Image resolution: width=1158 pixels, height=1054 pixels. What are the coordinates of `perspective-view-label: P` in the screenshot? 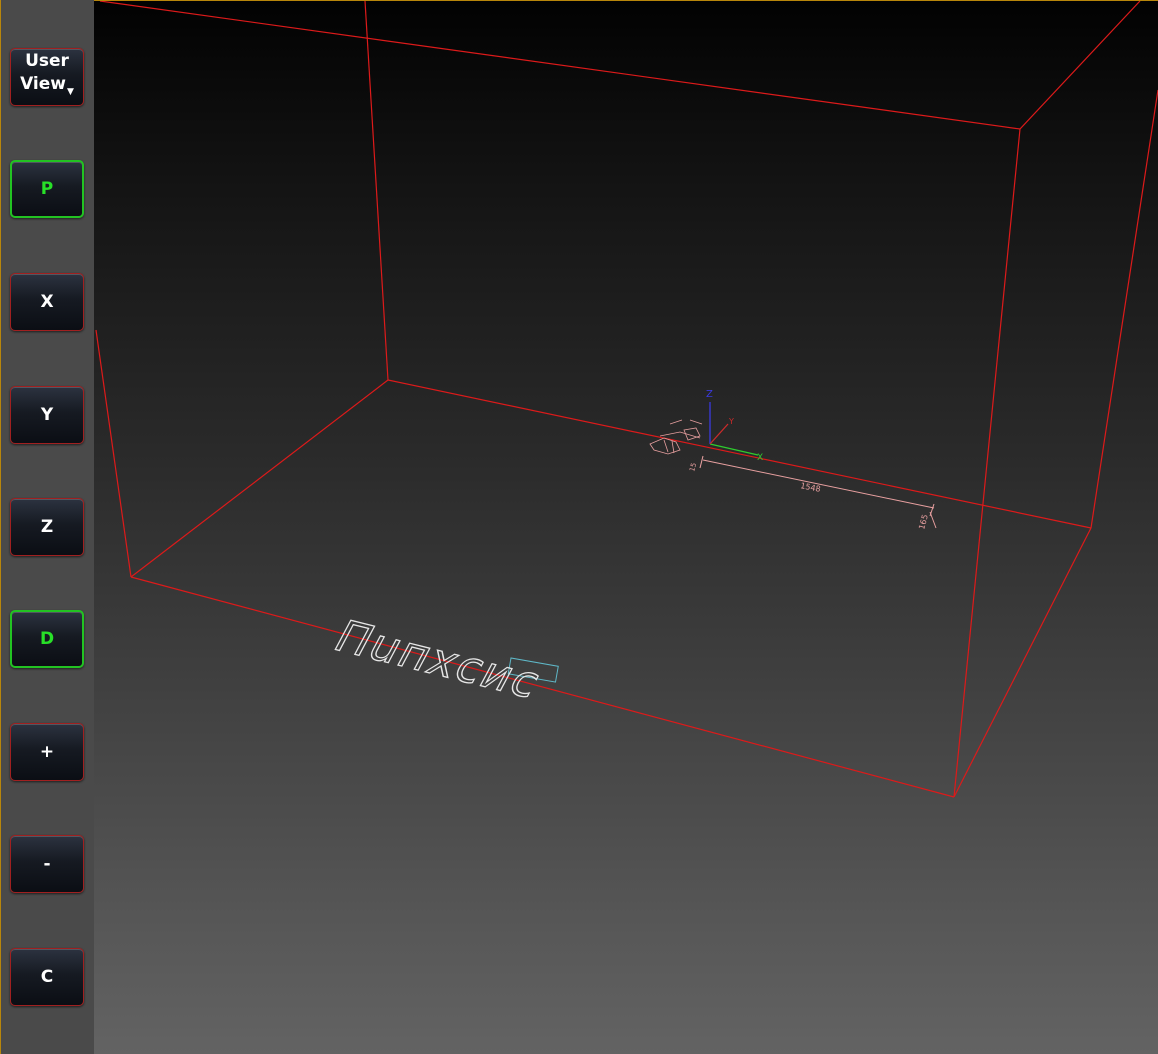 It's located at (47, 189).